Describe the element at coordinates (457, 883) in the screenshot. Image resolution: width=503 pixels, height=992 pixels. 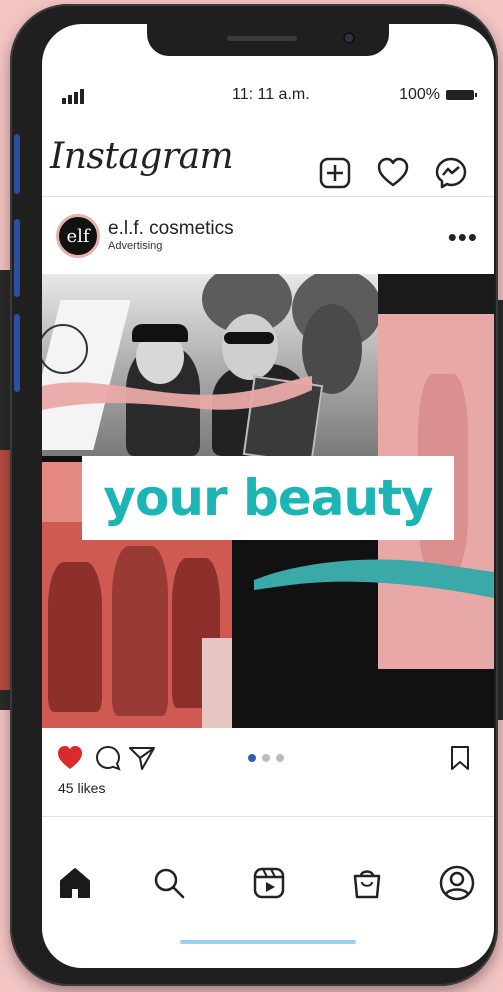
I see `profile-icon` at that location.